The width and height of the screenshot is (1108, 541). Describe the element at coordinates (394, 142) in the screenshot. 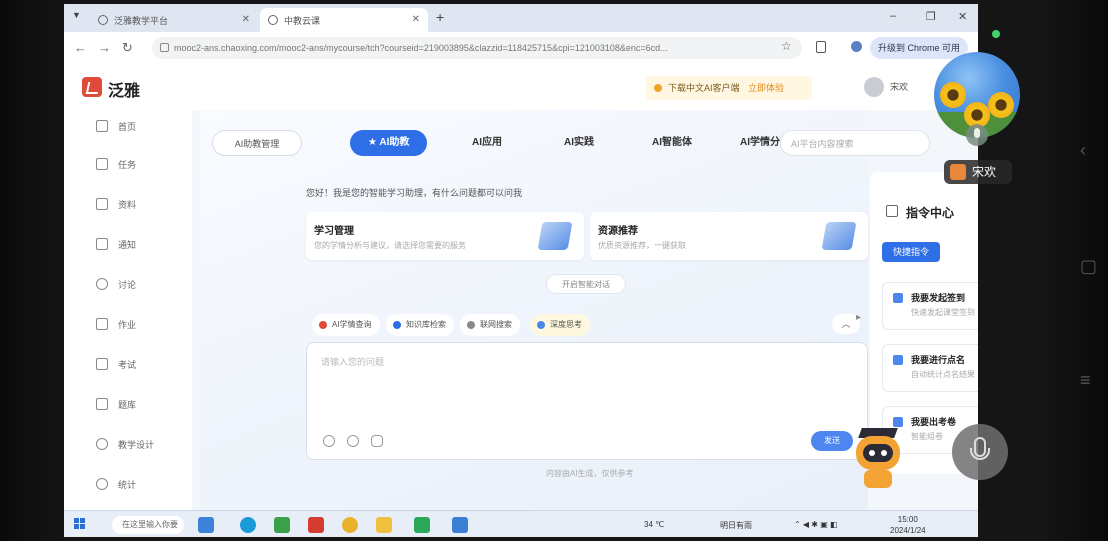

I see `tab-label: AI助教` at that location.